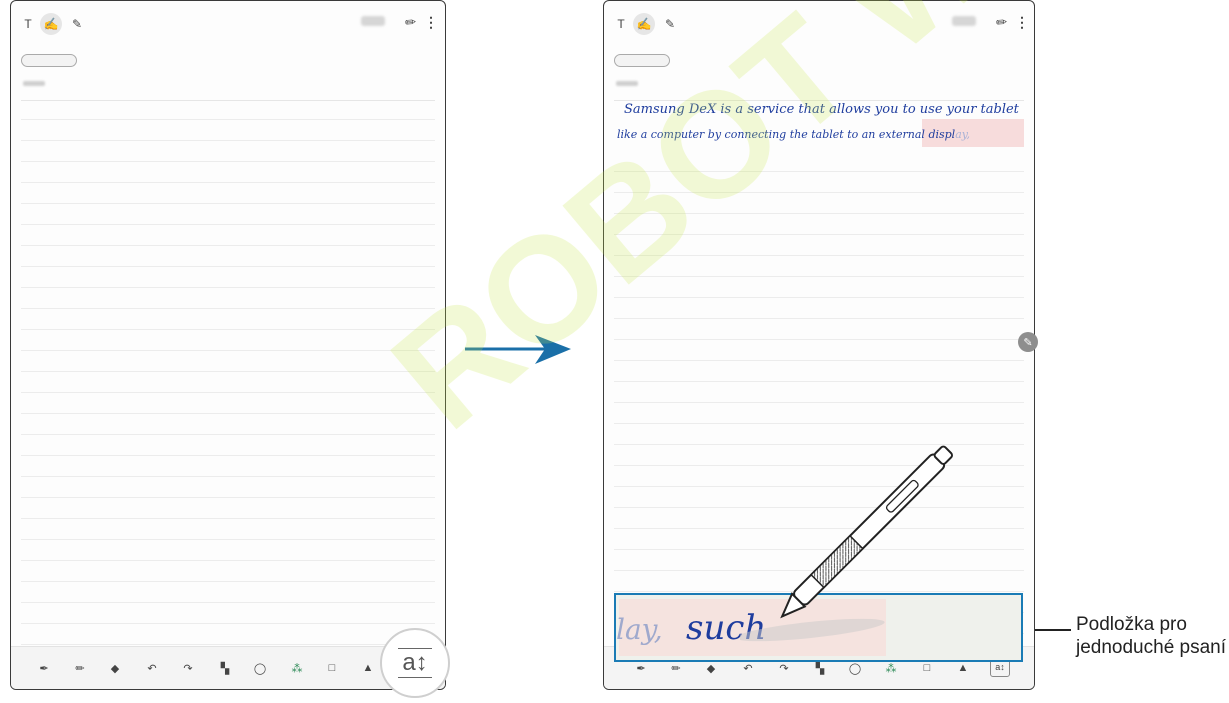  Describe the element at coordinates (80, 668) in the screenshot. I see `highlighter-icon: ✏` at that location.